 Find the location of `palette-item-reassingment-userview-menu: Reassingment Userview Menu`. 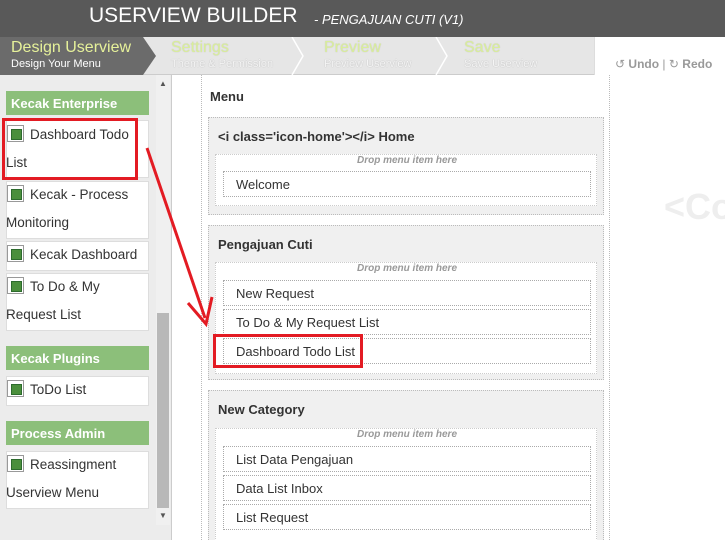

palette-item-reassingment-userview-menu: Reassingment Userview Menu is located at coordinates (77, 479).